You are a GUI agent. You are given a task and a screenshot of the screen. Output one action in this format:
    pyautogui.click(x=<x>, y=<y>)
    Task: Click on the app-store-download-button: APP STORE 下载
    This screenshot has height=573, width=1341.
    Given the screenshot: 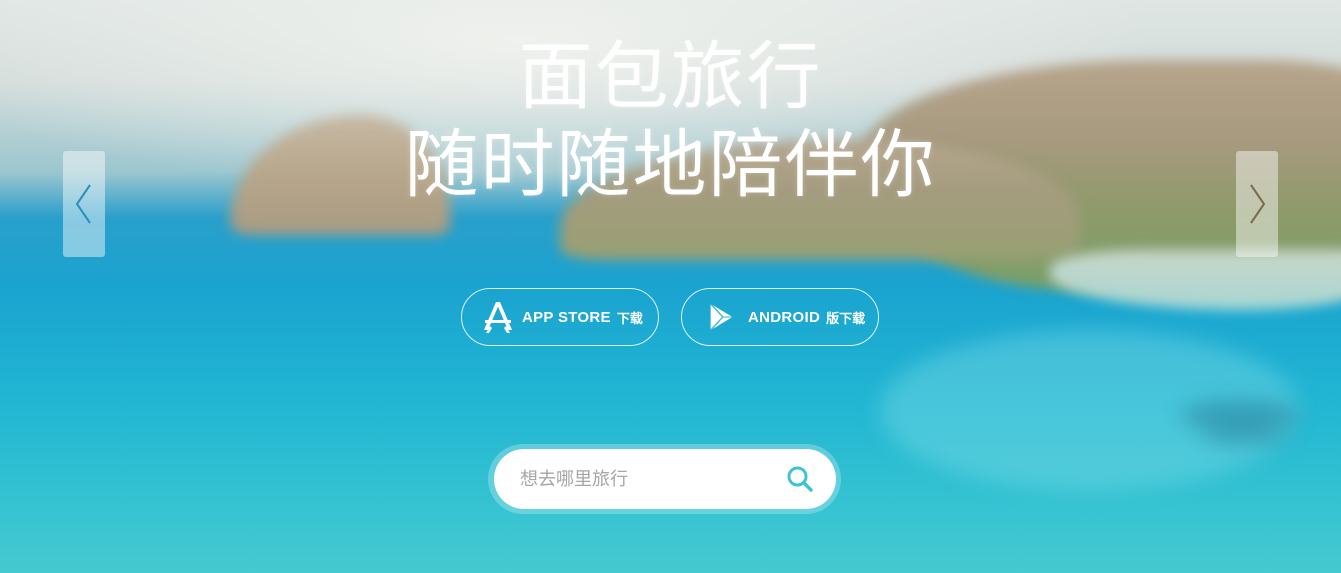 What is the action you would take?
    pyautogui.click(x=560, y=317)
    